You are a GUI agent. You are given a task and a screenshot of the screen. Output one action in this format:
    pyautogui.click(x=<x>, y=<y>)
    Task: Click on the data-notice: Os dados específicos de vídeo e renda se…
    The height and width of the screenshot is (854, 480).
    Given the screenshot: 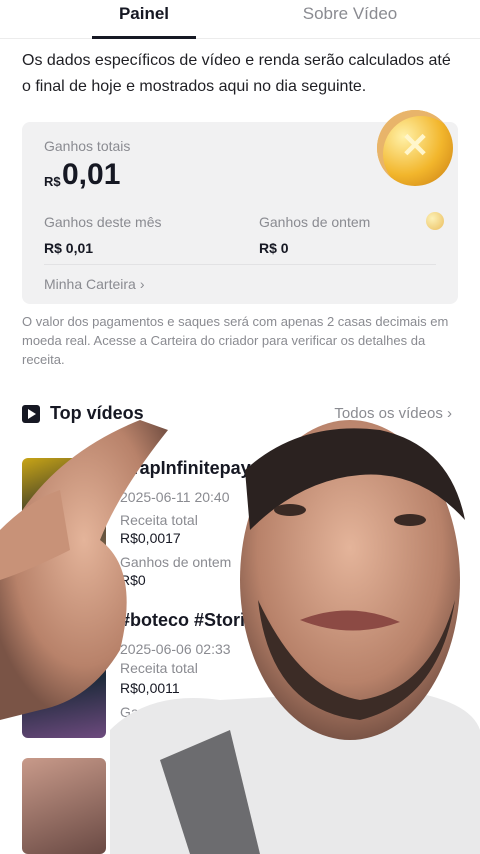 What is the action you would take?
    pyautogui.click(x=236, y=73)
    